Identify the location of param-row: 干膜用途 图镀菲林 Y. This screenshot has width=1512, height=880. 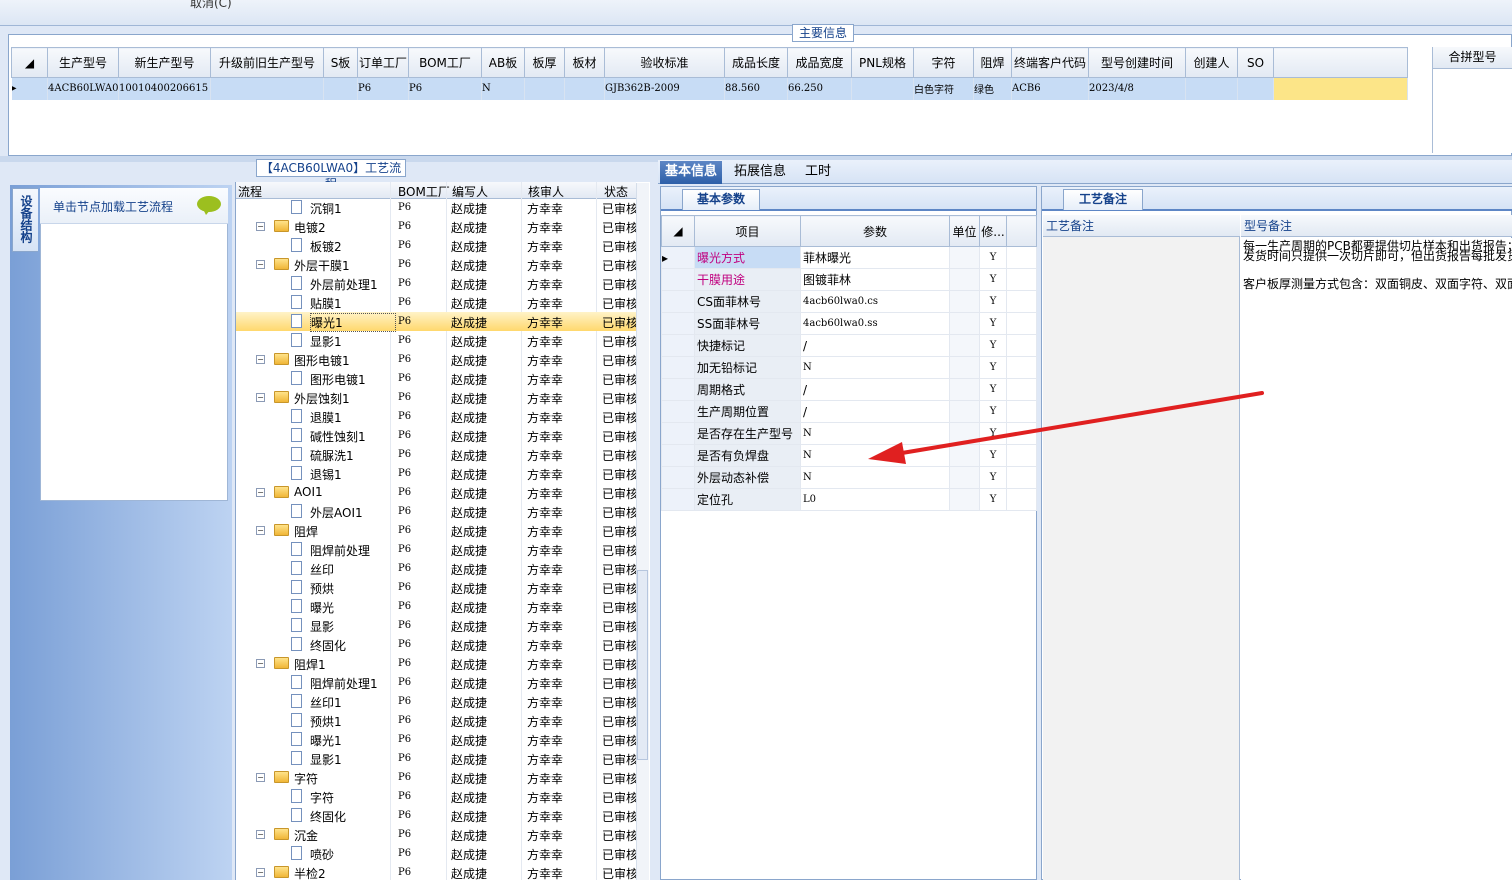
(849, 279).